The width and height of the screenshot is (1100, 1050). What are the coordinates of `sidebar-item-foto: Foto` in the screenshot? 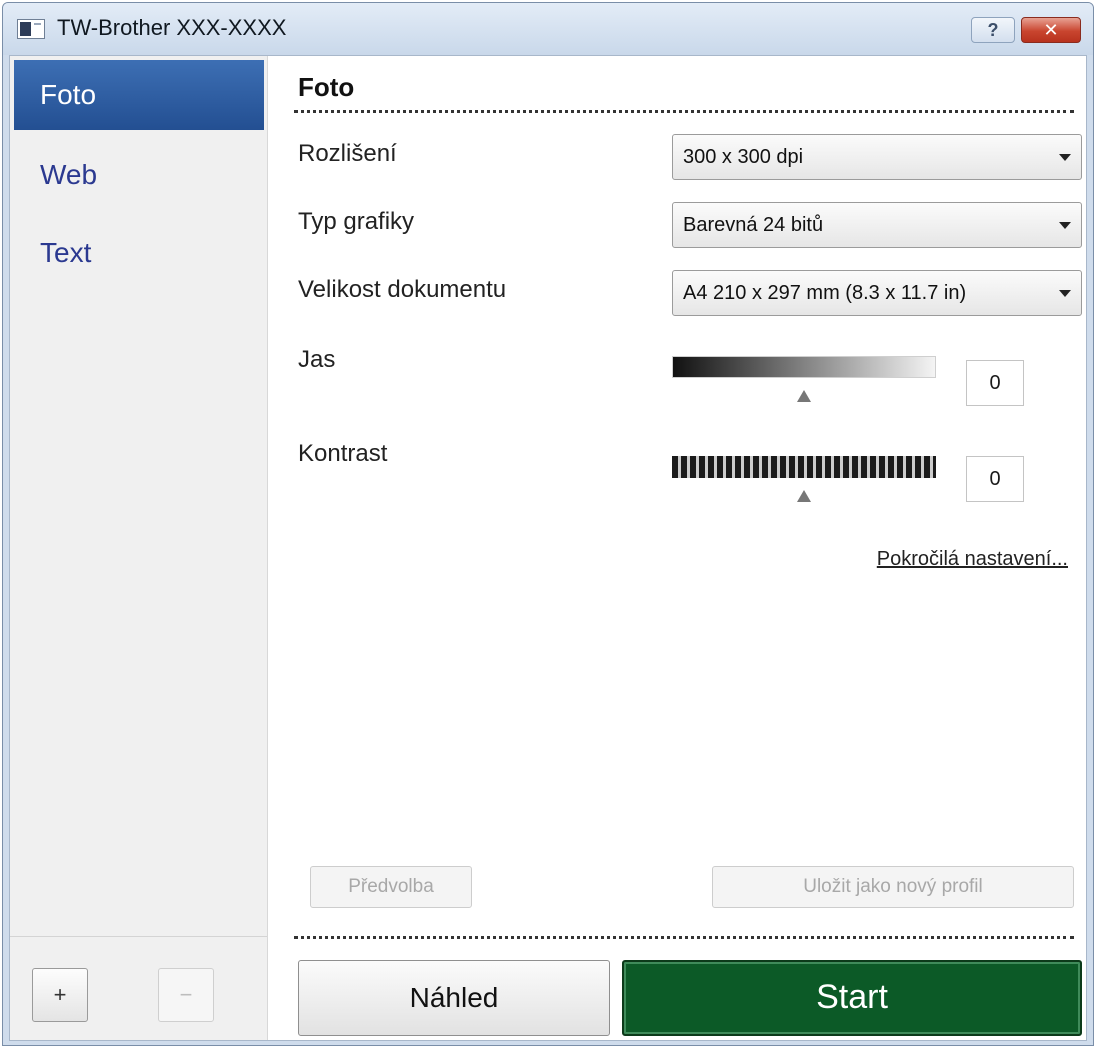 It's located at (139, 95).